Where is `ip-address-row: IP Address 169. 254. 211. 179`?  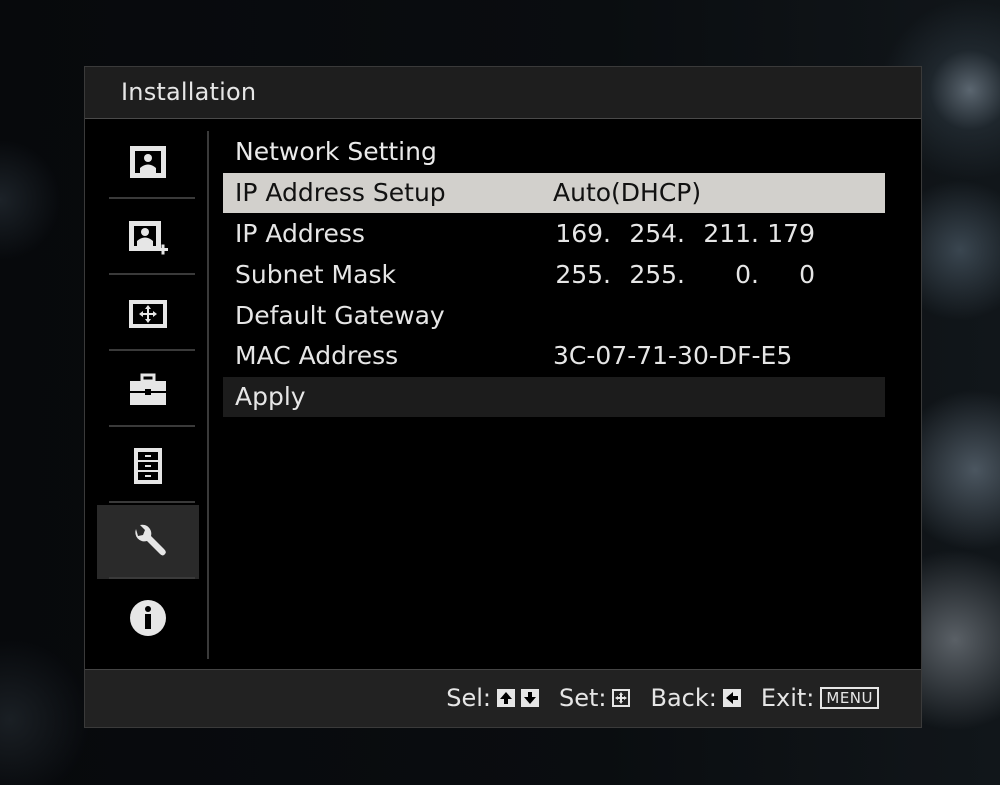 ip-address-row: IP Address 169. 254. 211. 179 is located at coordinates (554, 234).